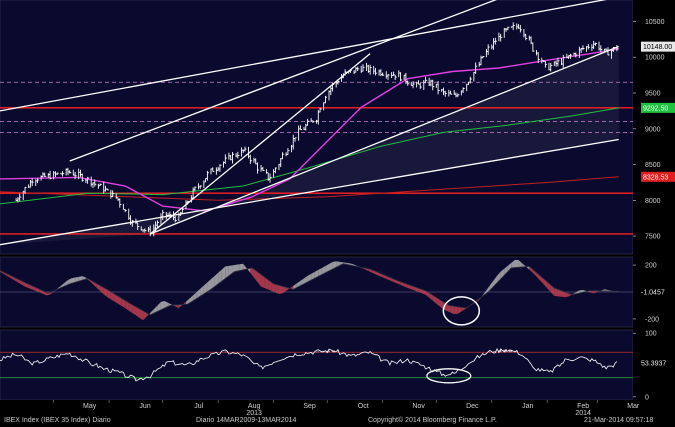 This screenshot has width=675, height=427. I want to click on x-month-label: Aug, so click(254, 406).